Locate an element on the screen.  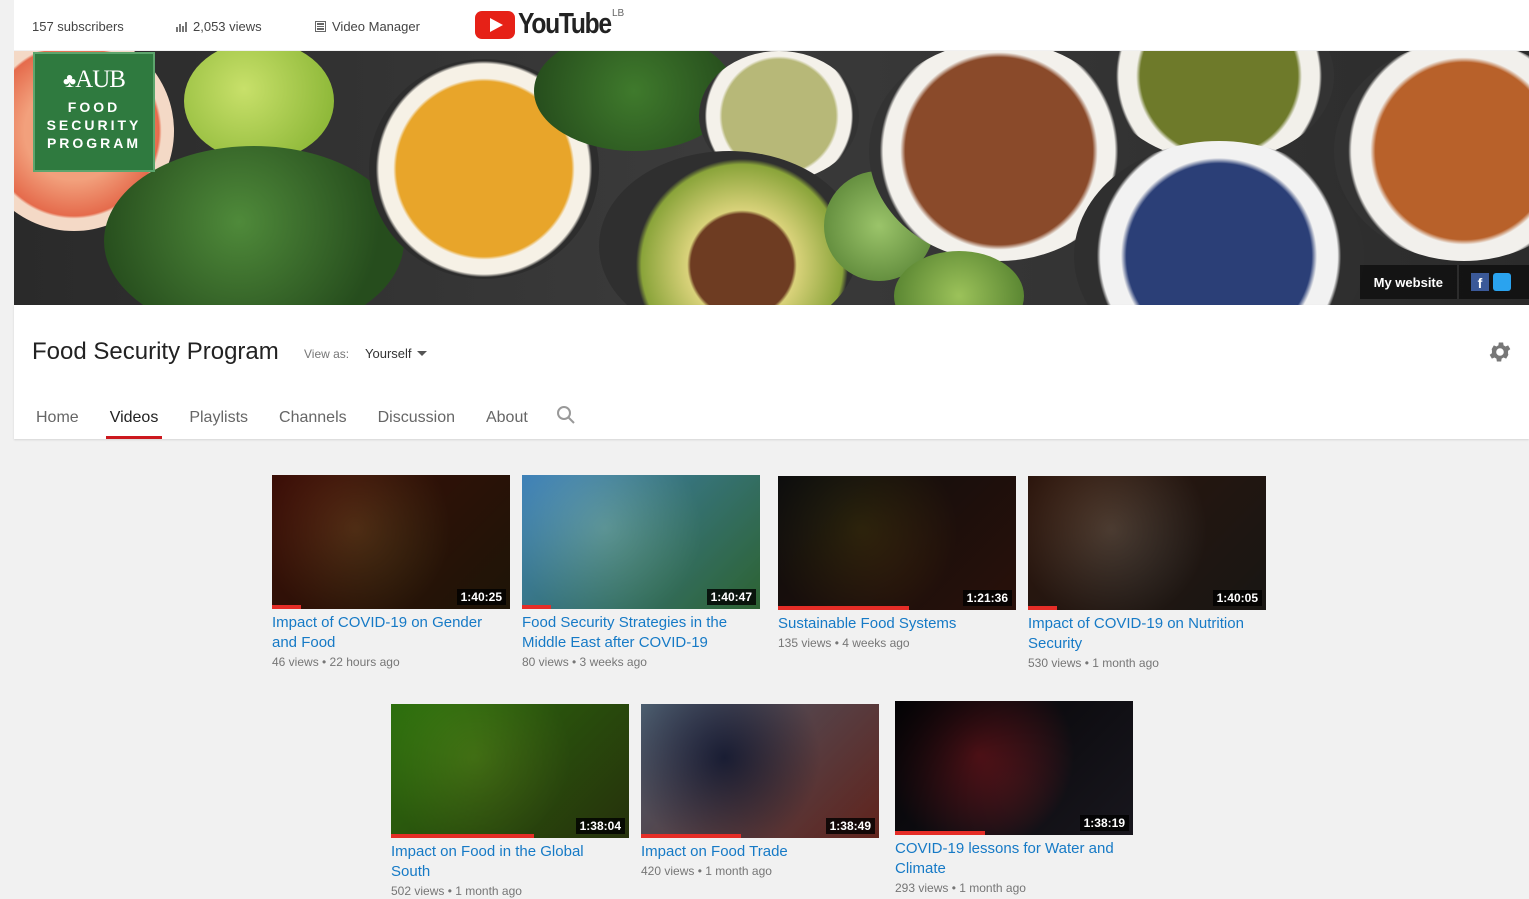
my-website-label: My website is located at coordinates (1408, 282).